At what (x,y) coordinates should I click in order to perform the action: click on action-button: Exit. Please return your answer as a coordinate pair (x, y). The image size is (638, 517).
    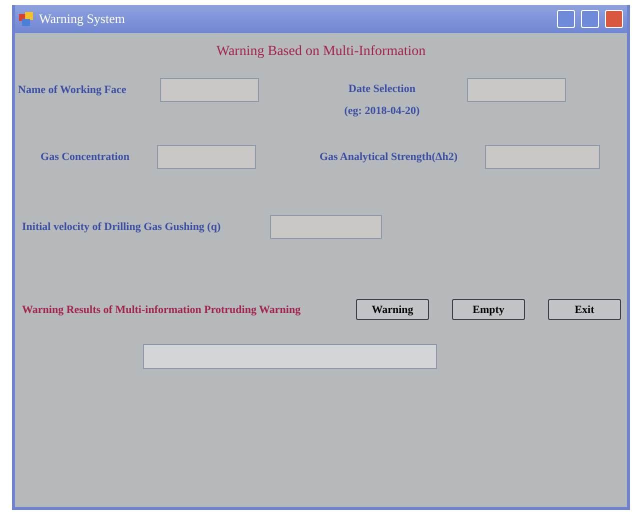
    Looking at the image, I should click on (584, 309).